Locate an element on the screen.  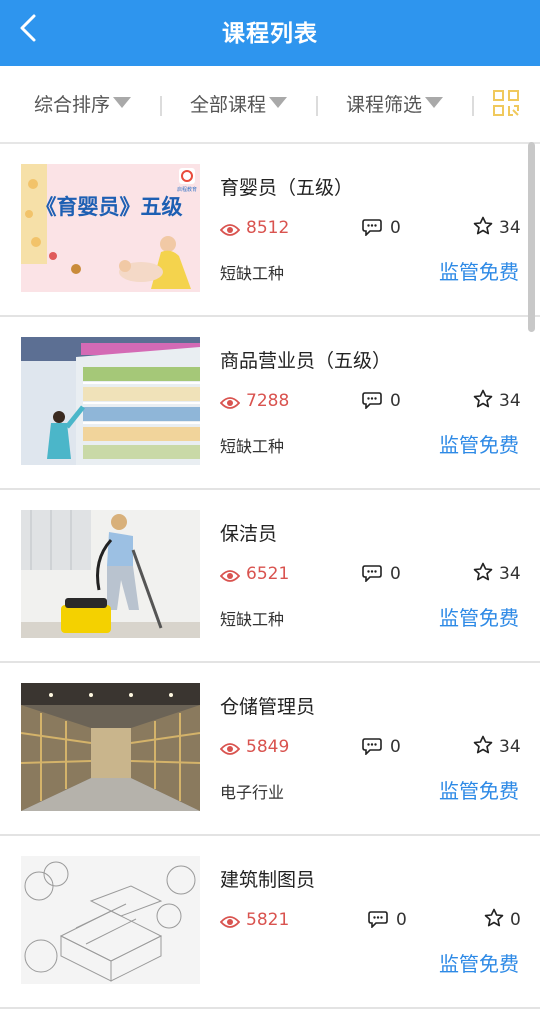
course-category: 电子行业 is located at coordinates (252, 792).